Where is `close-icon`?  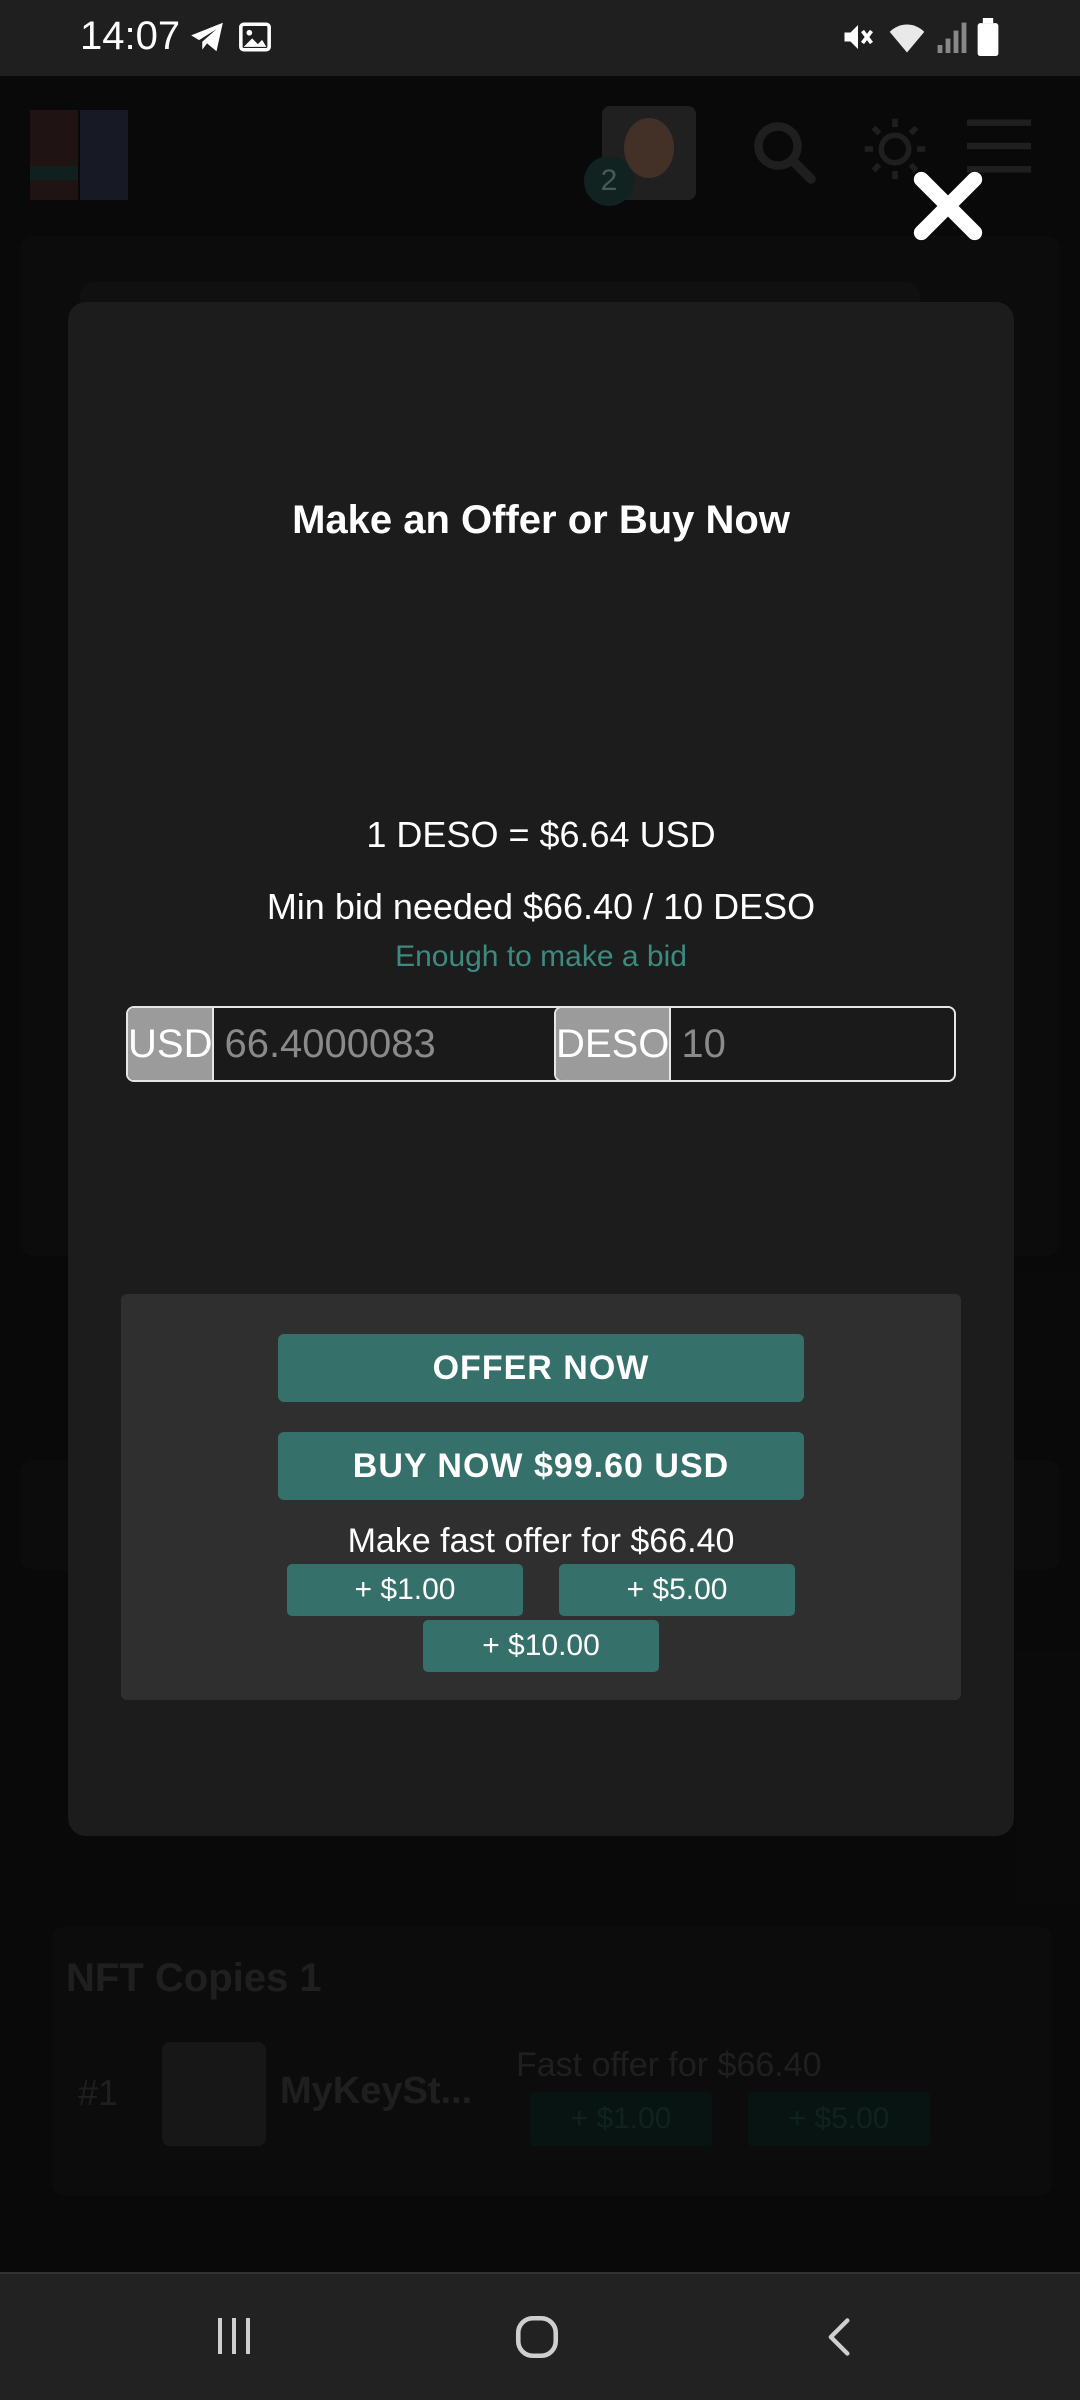
close-icon is located at coordinates (948, 206).